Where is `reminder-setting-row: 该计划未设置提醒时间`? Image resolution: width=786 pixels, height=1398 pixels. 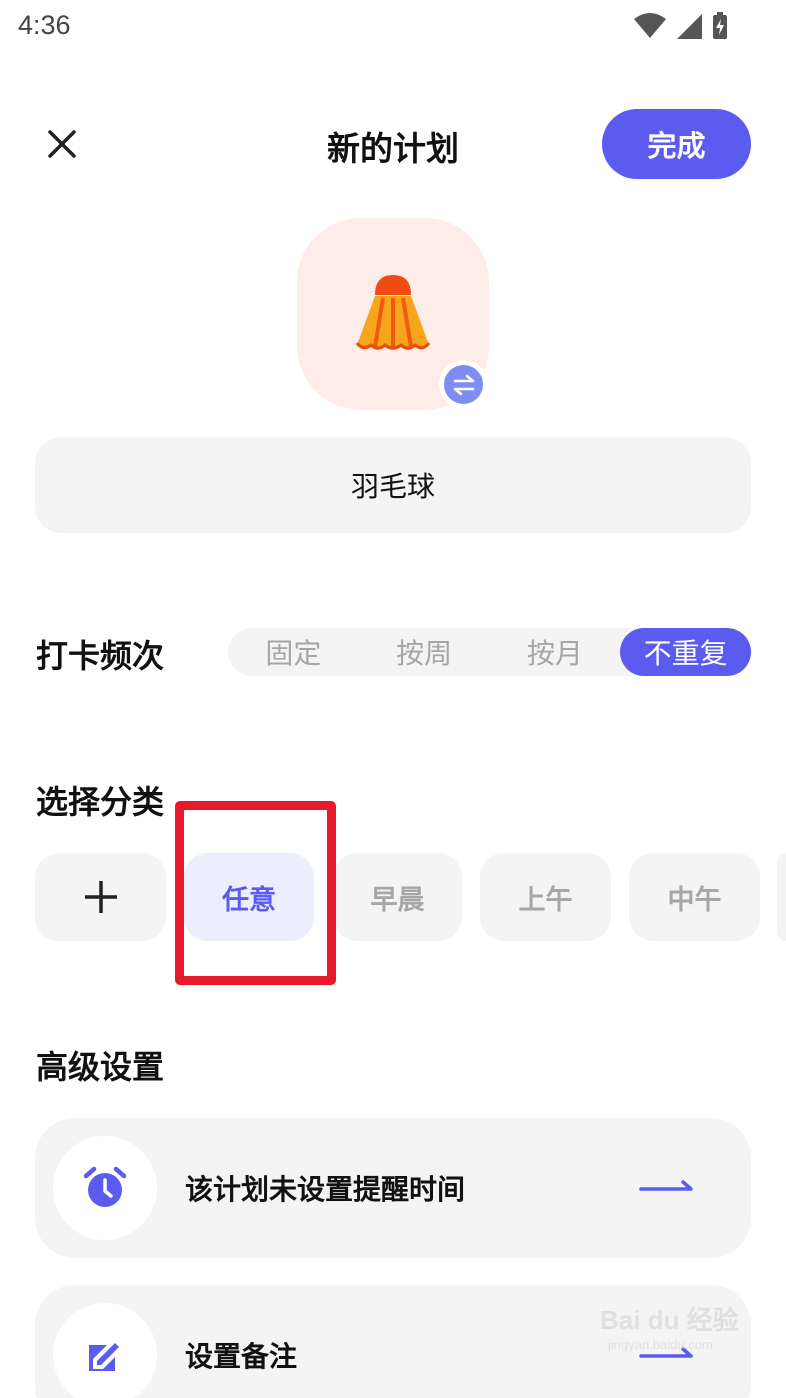 reminder-setting-row: 该计划未设置提醒时间 is located at coordinates (393, 1188).